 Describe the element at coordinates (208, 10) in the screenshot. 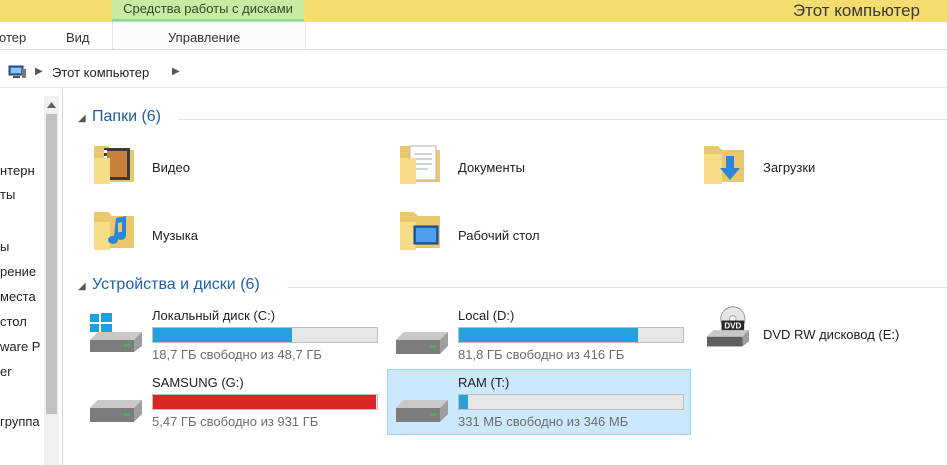

I see `context-tab-disk-tools: Средства работы с дисками` at that location.